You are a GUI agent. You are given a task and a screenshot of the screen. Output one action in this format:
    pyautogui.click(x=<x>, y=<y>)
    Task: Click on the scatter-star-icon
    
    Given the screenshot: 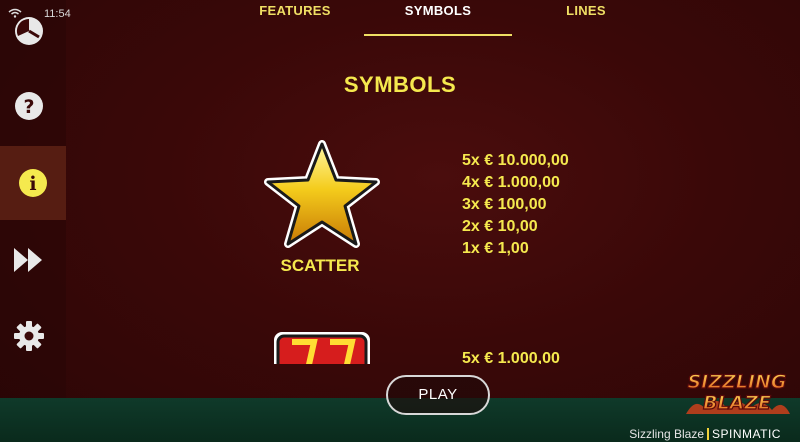 What is the action you would take?
    pyautogui.click(x=322, y=194)
    